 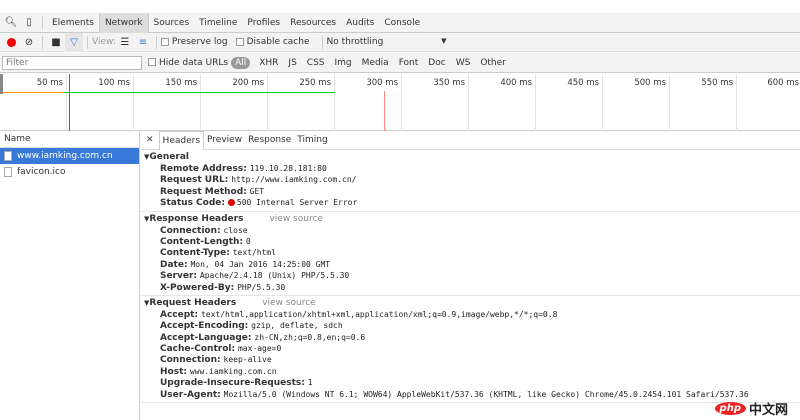 What do you see at coordinates (472, 287) in the screenshot?
I see `header-row: X-Powered-By: PHP/5.5.30` at bounding box center [472, 287].